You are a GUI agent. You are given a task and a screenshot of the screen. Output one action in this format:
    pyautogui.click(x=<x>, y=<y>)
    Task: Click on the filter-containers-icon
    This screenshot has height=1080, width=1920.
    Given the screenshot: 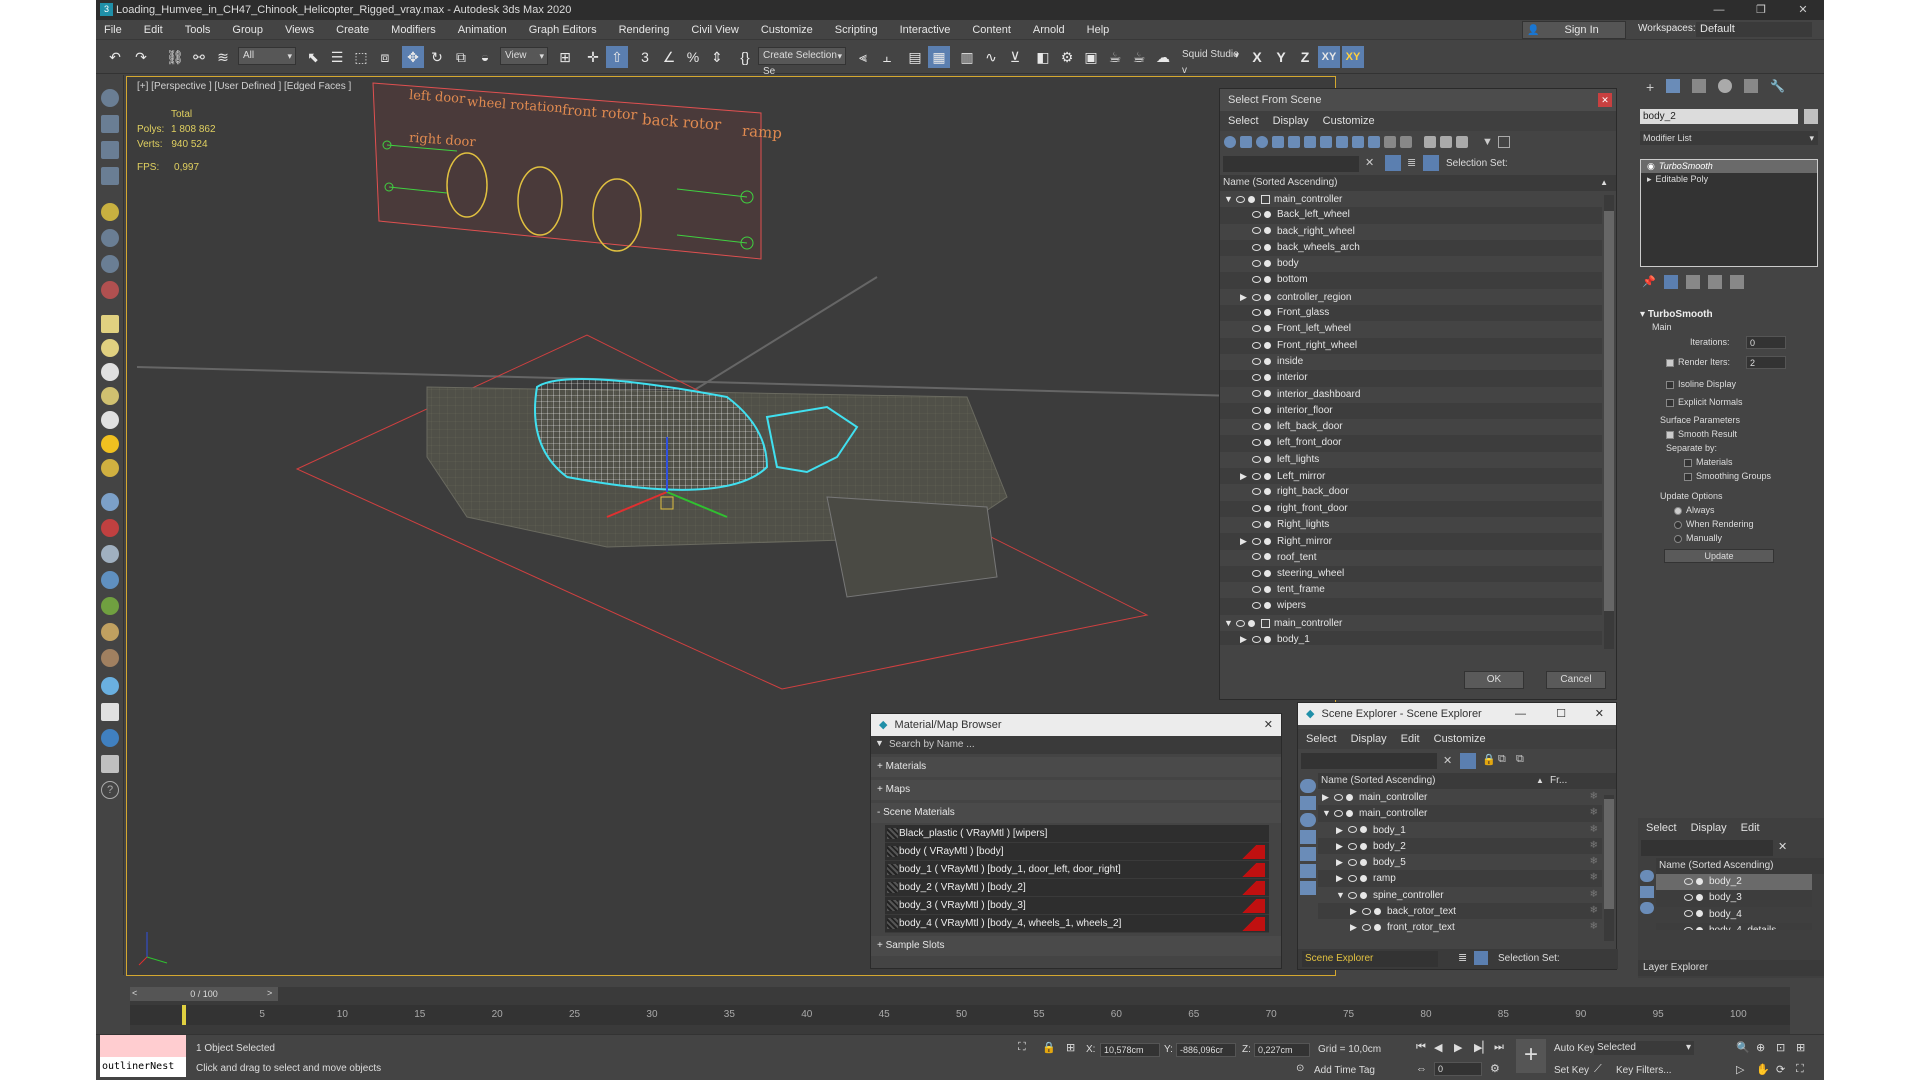 What is the action you would take?
    pyautogui.click(x=1374, y=142)
    